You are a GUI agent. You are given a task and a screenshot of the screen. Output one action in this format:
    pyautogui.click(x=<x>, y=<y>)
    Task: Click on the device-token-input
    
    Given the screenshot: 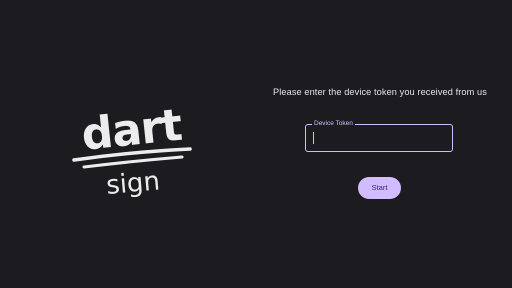 What is the action you would take?
    pyautogui.click(x=378, y=138)
    